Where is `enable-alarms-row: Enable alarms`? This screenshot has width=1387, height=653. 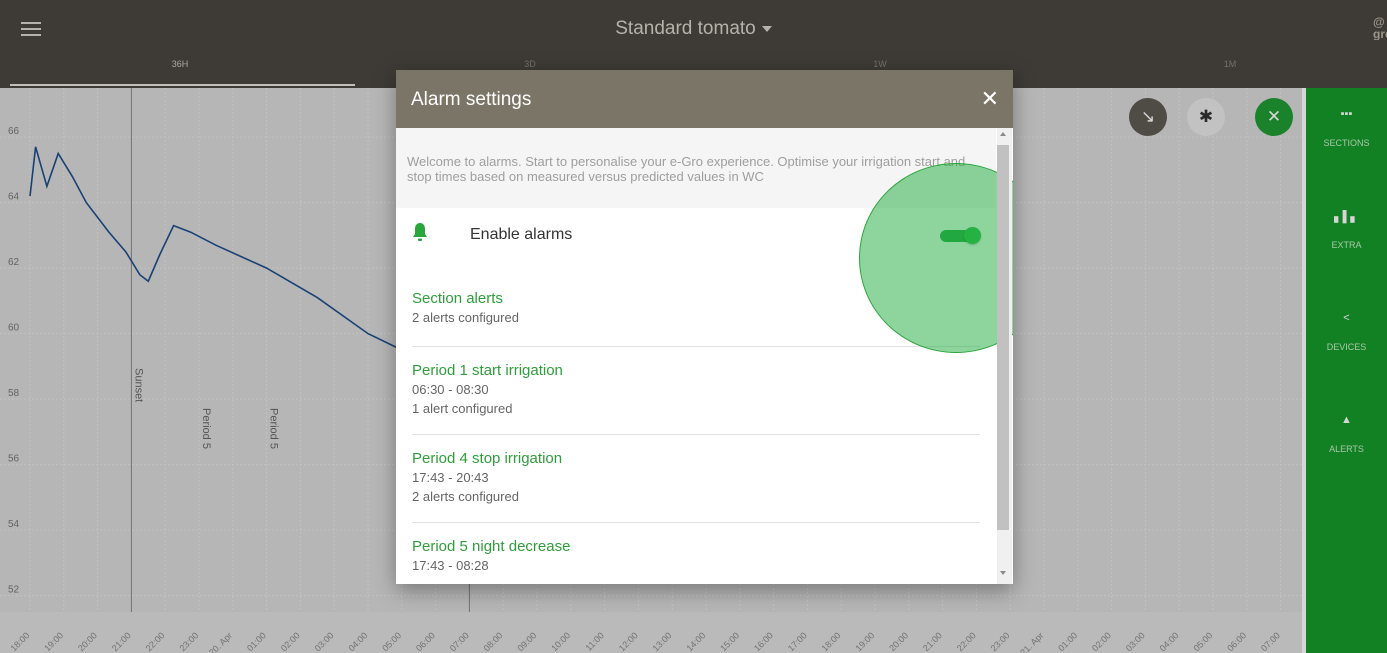 enable-alarms-row: Enable alarms is located at coordinates (696, 236).